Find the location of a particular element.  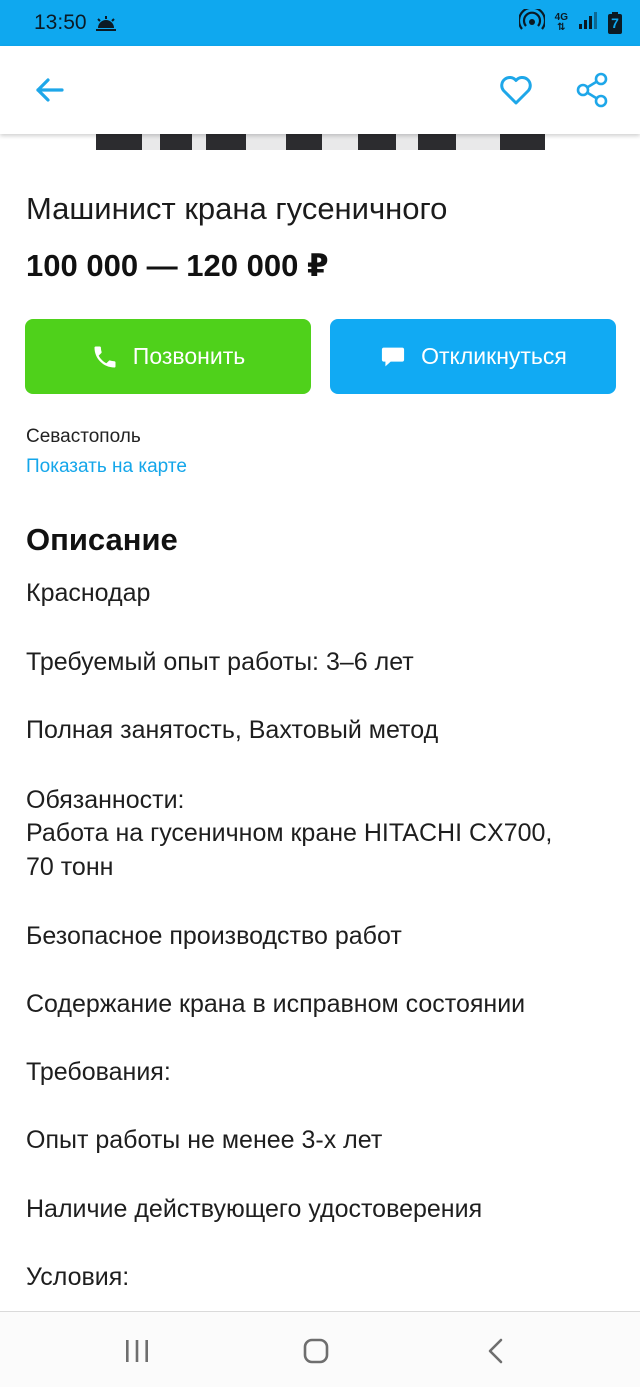

app-bar is located at coordinates (320, 90).